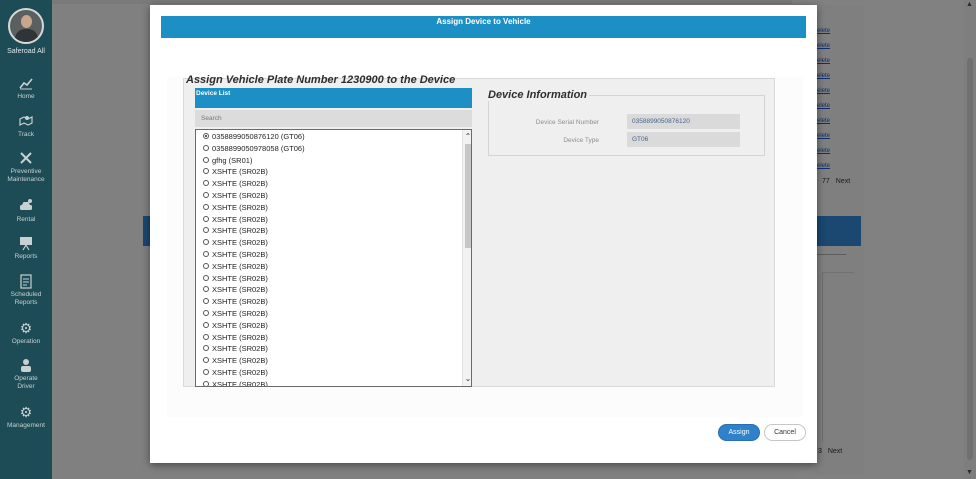  Describe the element at coordinates (483, 27) in the screenshot. I see `modal-title: Assign Device to Vehicle` at that location.